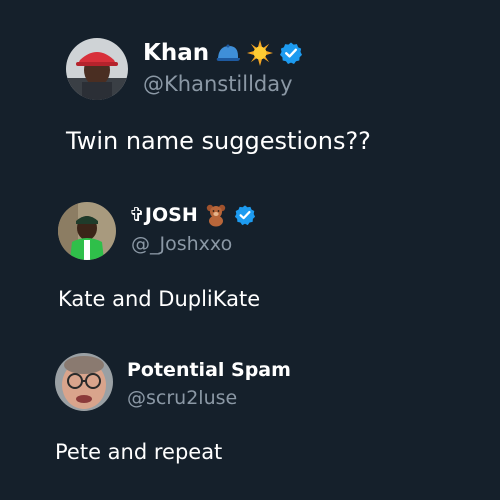  Describe the element at coordinates (181, 244) in the screenshot. I see `author-handle: @_Joshxxo` at that location.